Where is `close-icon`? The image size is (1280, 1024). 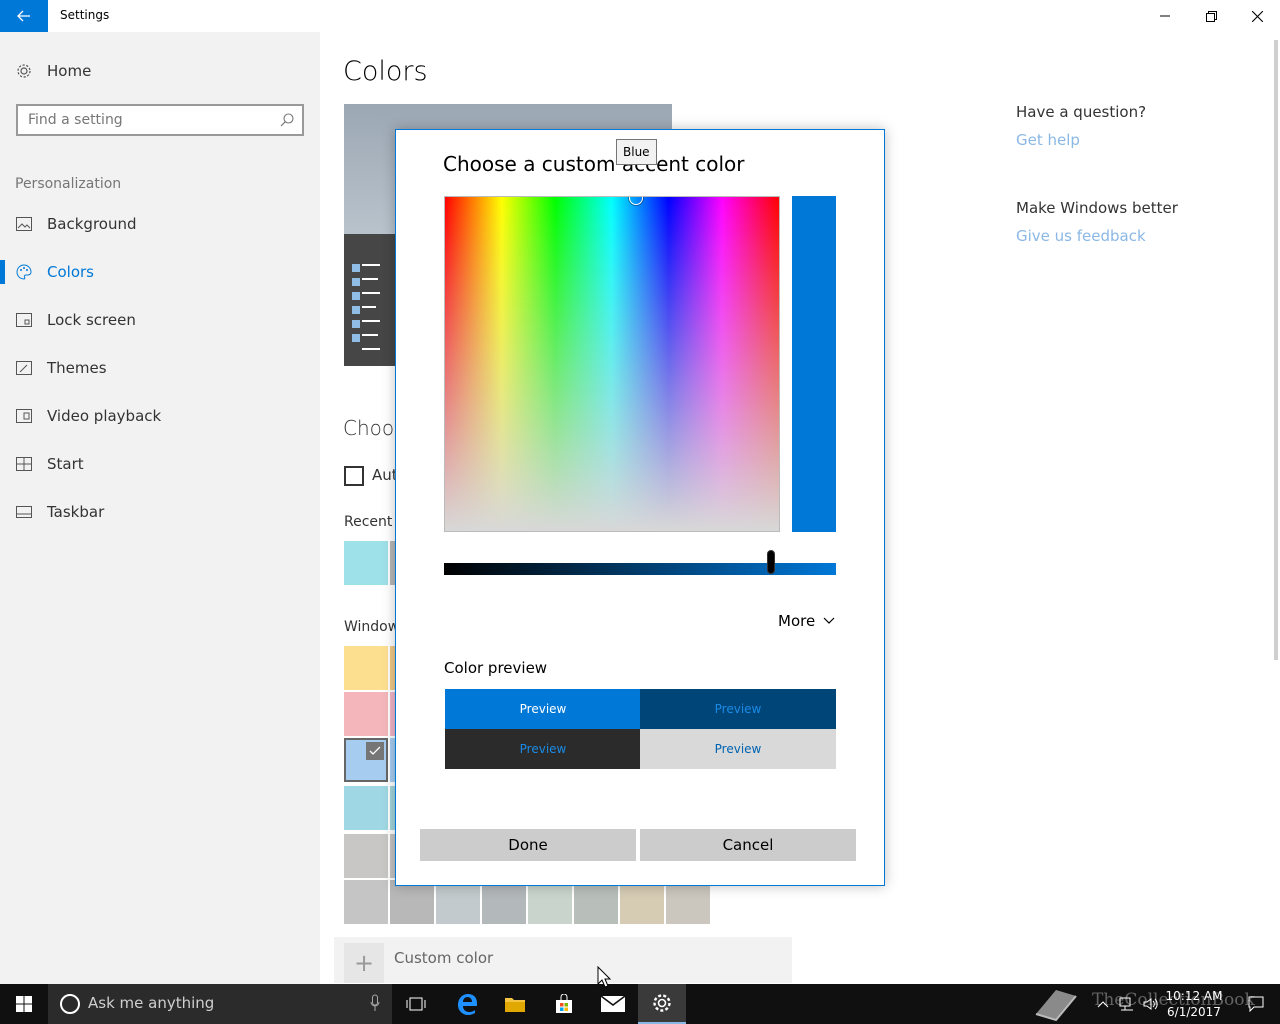 close-icon is located at coordinates (1257, 16).